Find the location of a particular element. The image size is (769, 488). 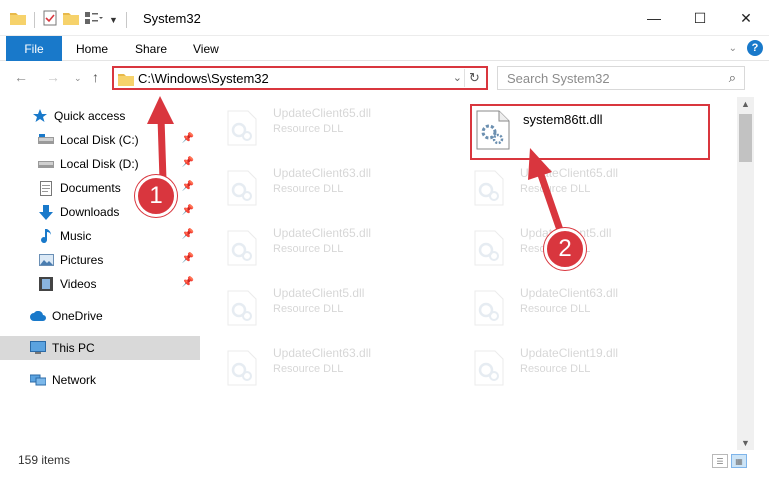

view-options-icon is located at coordinates (94, 19).